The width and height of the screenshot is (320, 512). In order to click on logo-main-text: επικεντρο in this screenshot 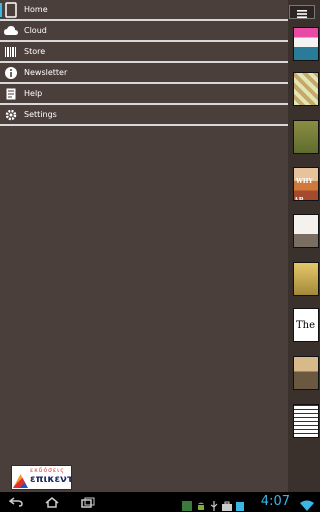, I will do `click(50, 479)`.